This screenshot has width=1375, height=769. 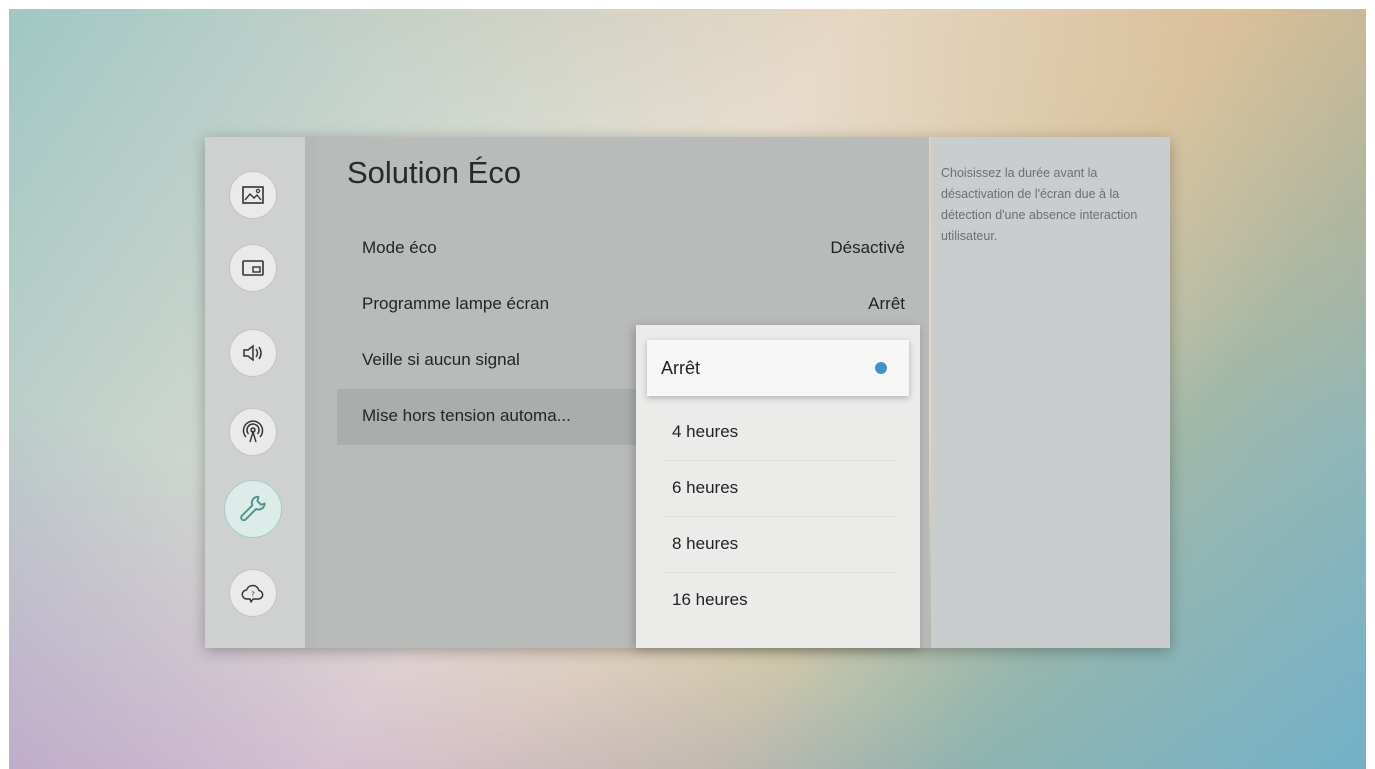 I want to click on option-label: 6 heures, so click(x=705, y=487).